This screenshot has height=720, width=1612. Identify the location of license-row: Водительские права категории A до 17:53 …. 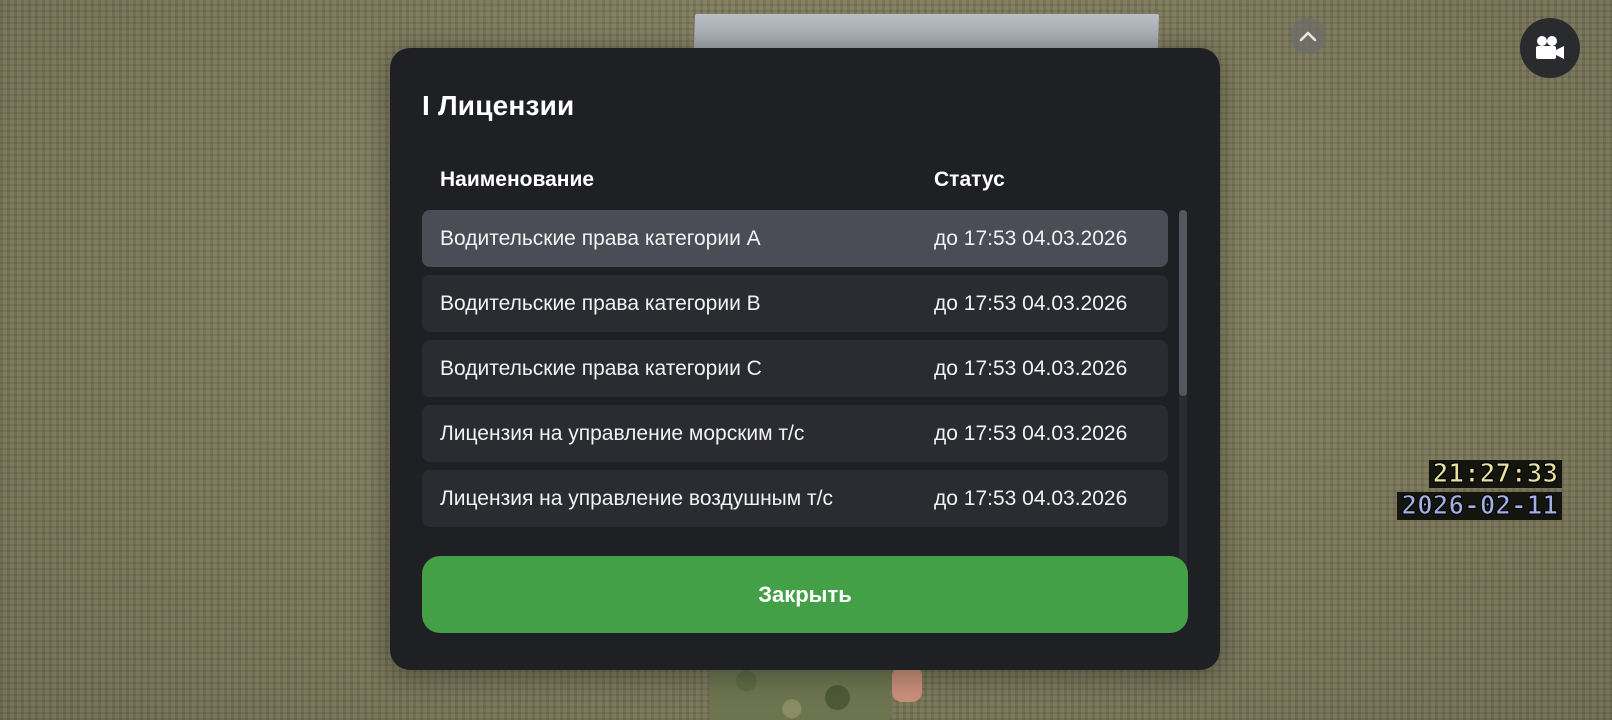
(795, 238).